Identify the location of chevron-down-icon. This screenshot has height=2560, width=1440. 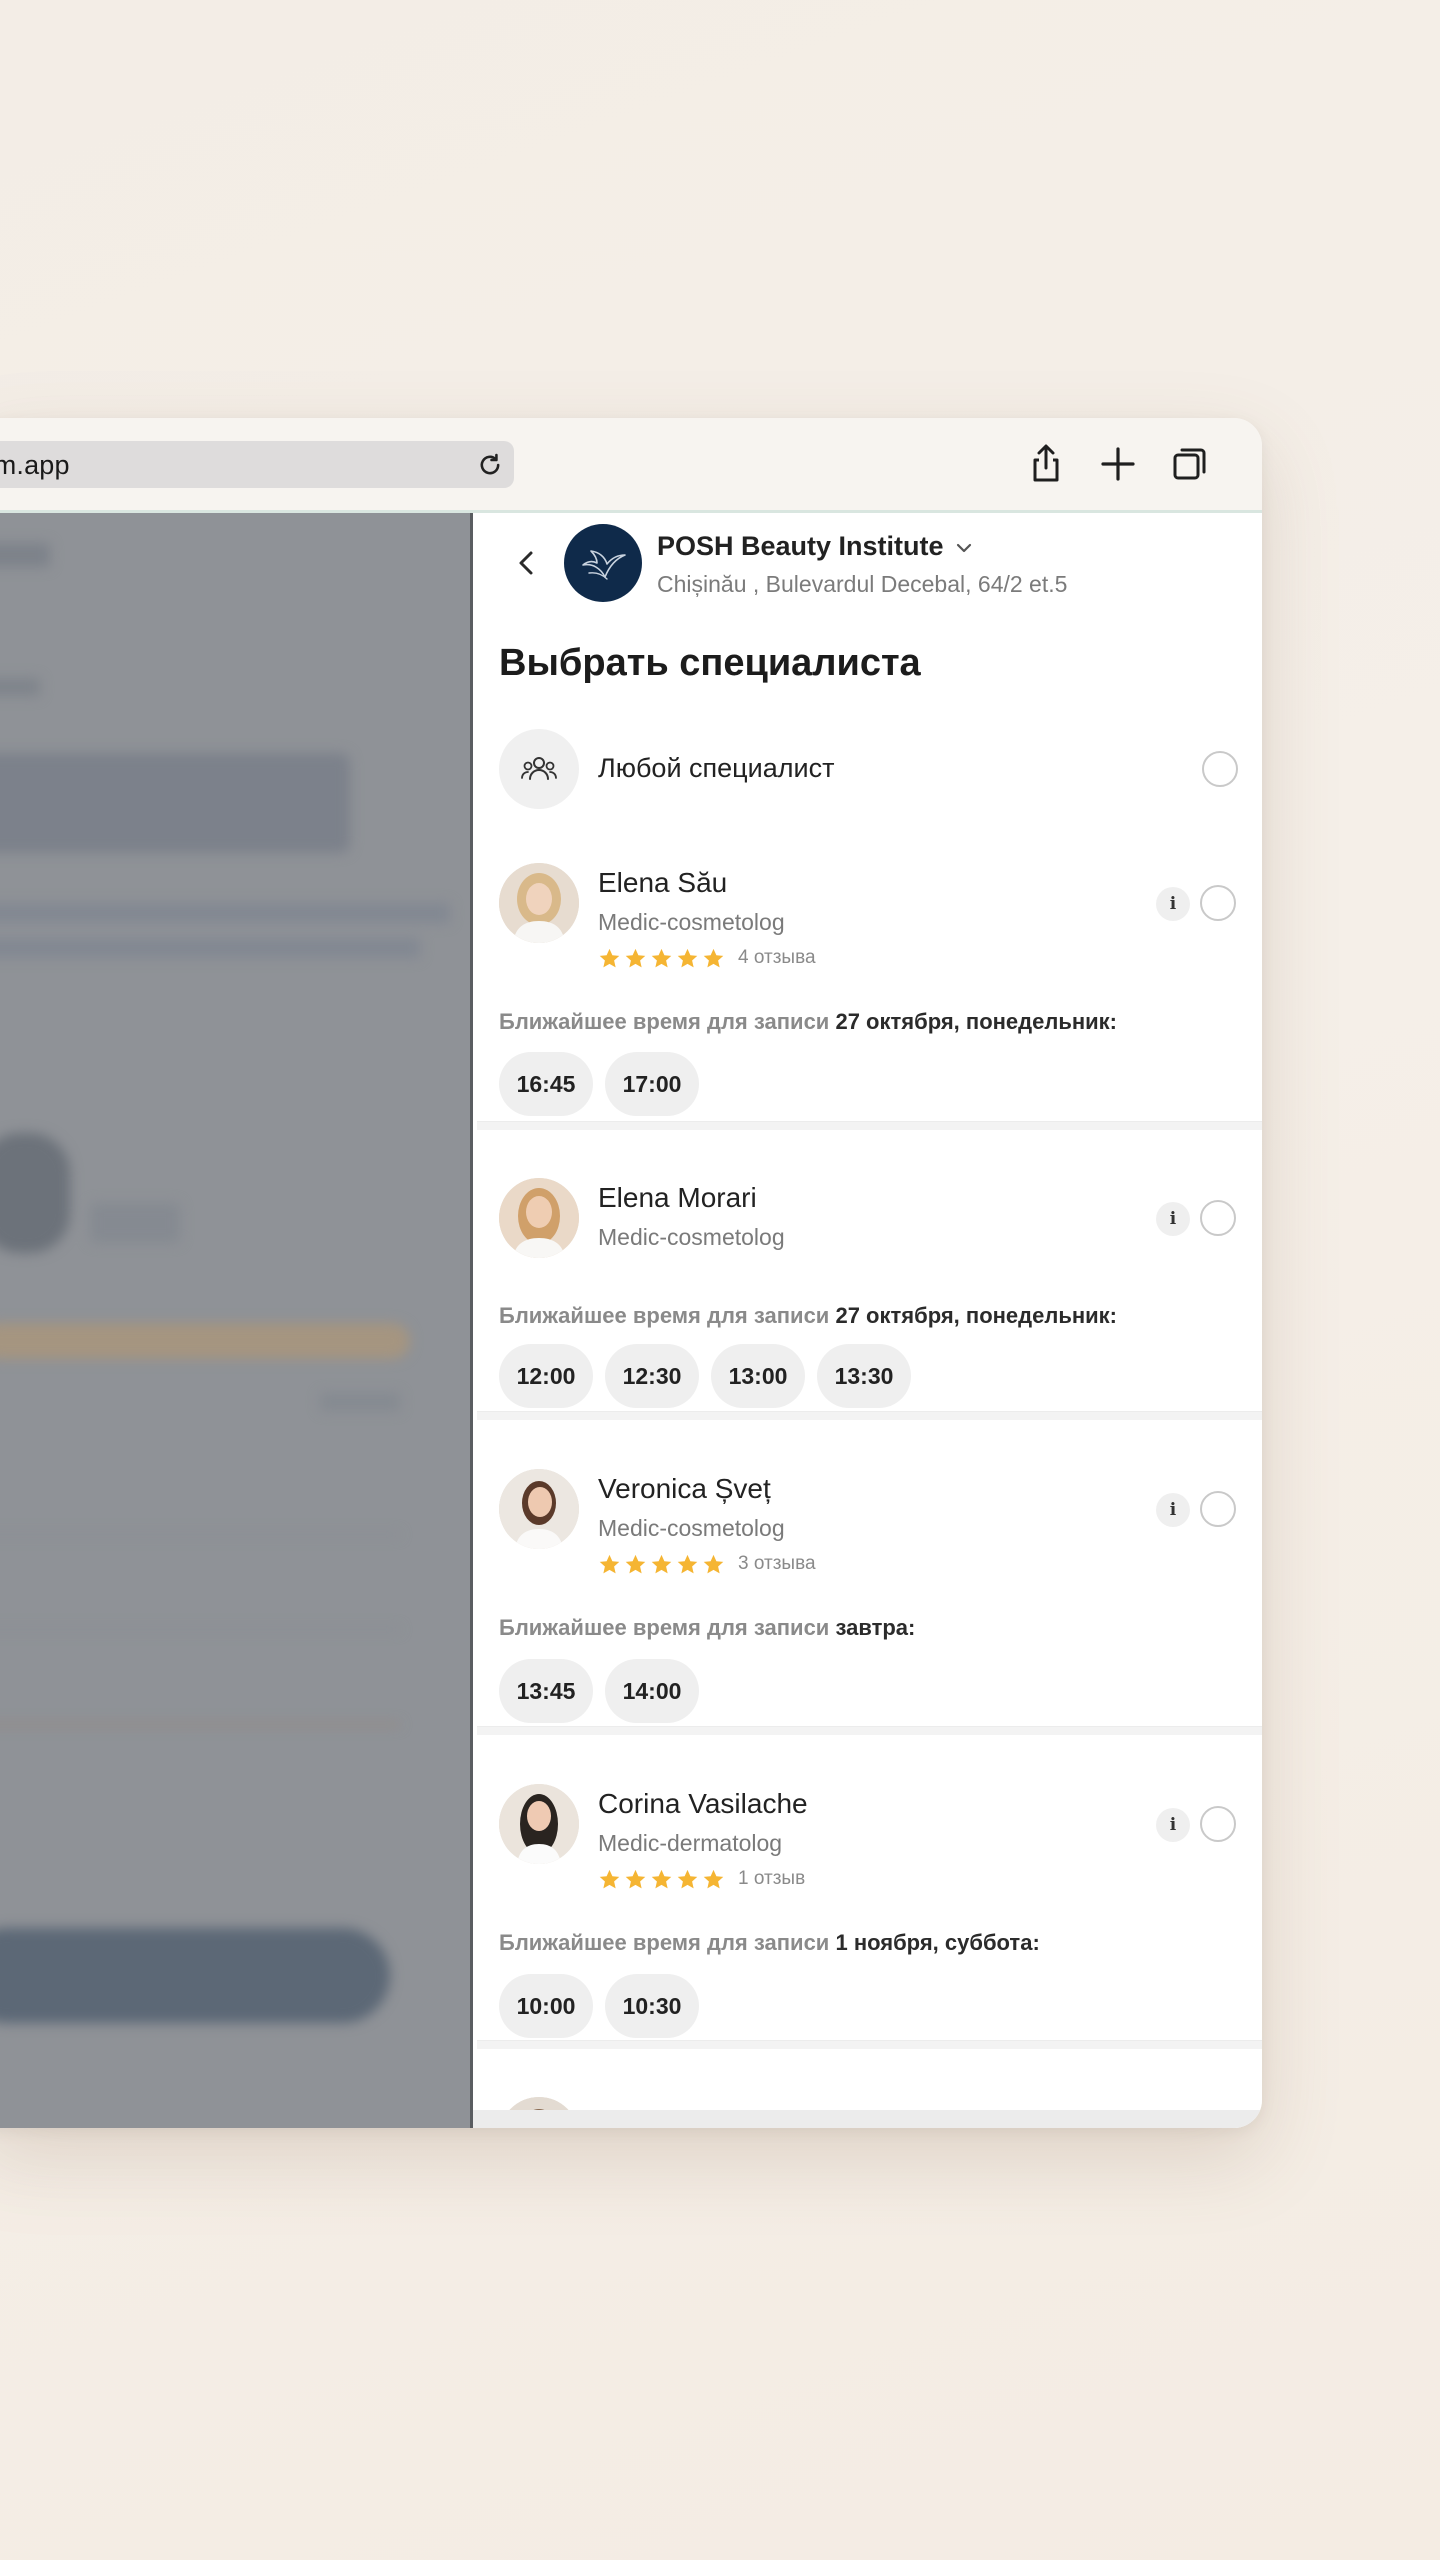
(964, 548).